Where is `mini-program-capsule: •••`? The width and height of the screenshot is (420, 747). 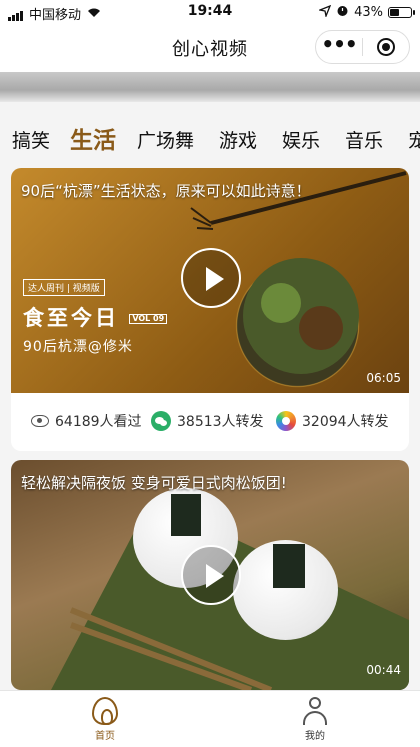
mini-program-capsule: ••• is located at coordinates (362, 47).